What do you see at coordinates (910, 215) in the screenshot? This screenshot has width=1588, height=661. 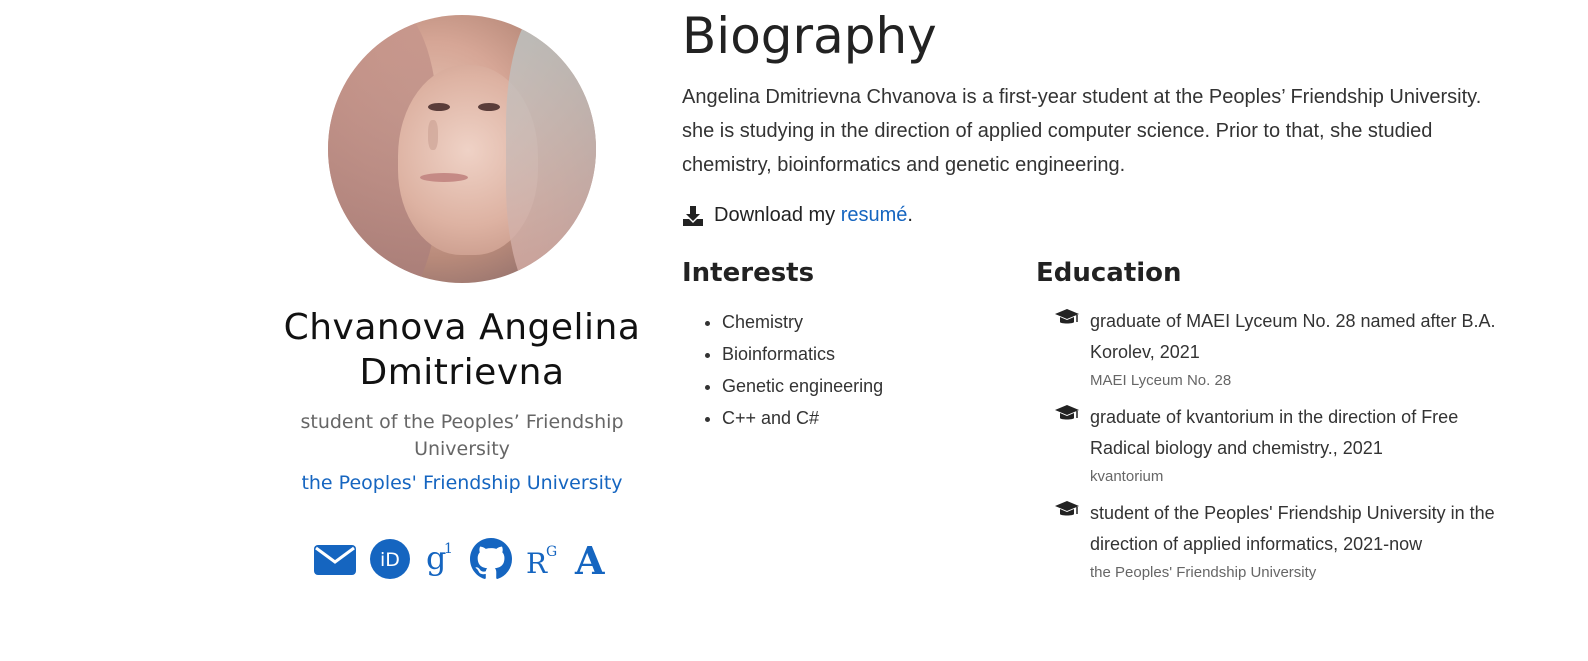 I see `download-suffix: .` at bounding box center [910, 215].